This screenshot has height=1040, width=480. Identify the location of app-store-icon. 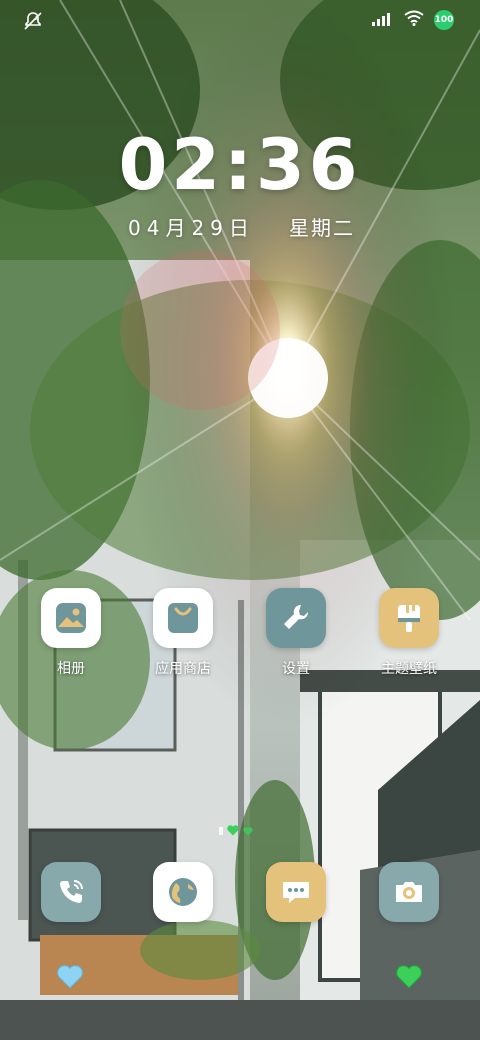
(183, 618).